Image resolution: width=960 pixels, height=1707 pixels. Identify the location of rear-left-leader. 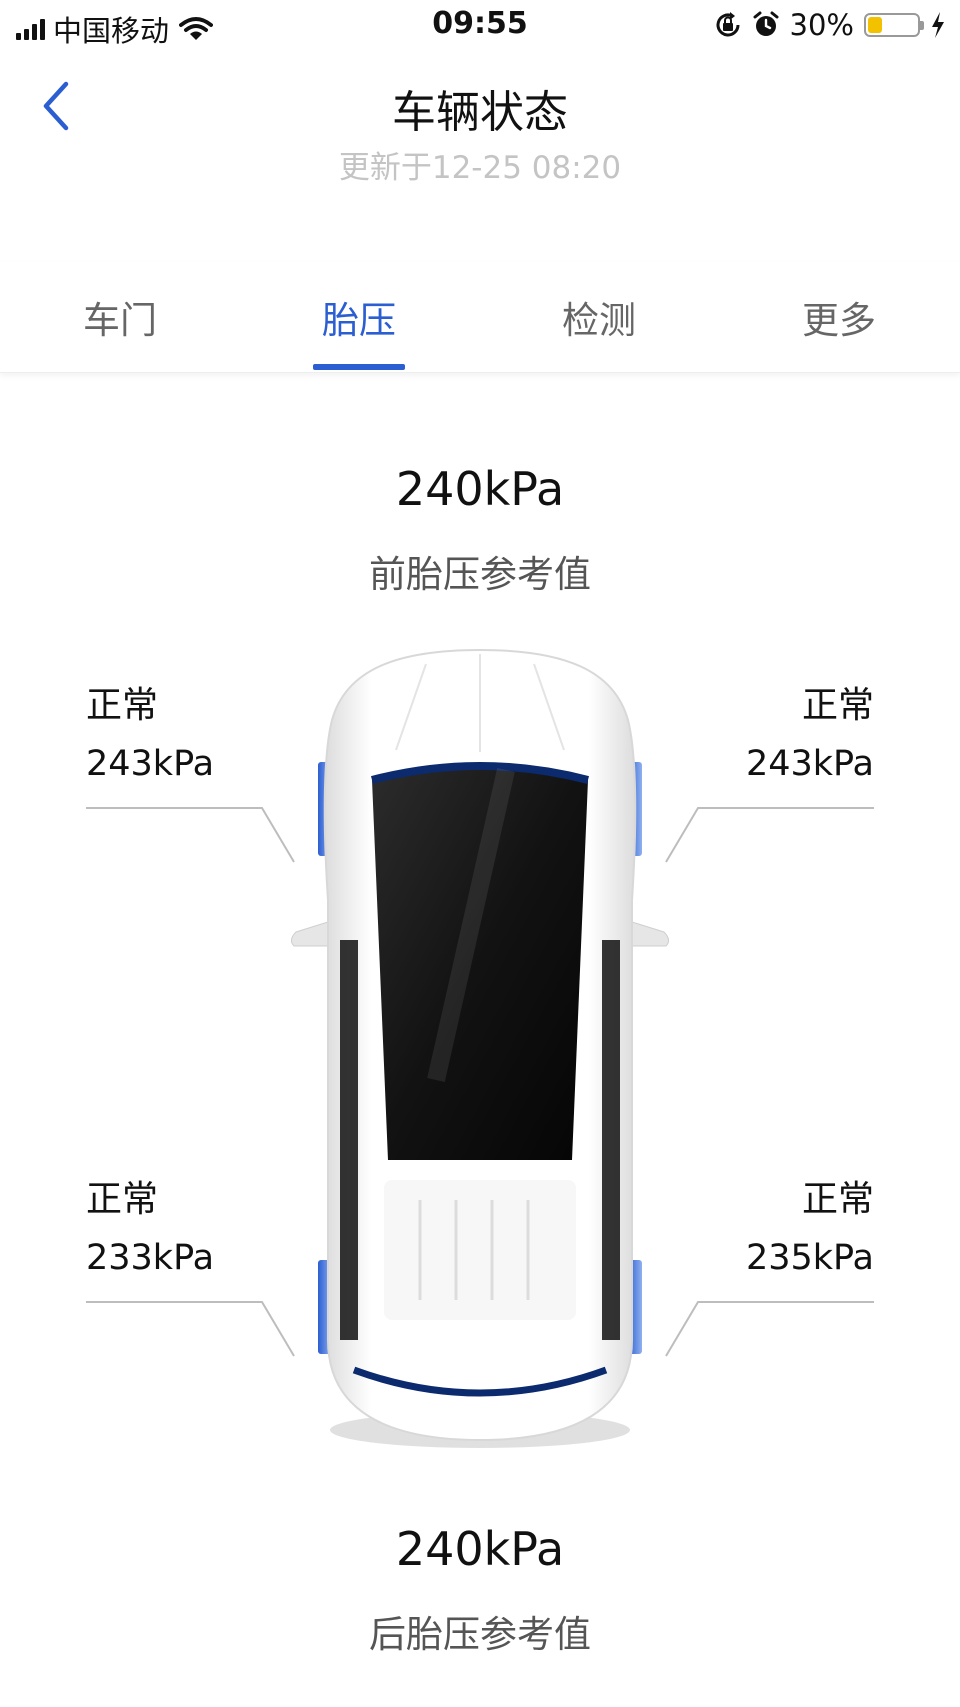
(190, 1329).